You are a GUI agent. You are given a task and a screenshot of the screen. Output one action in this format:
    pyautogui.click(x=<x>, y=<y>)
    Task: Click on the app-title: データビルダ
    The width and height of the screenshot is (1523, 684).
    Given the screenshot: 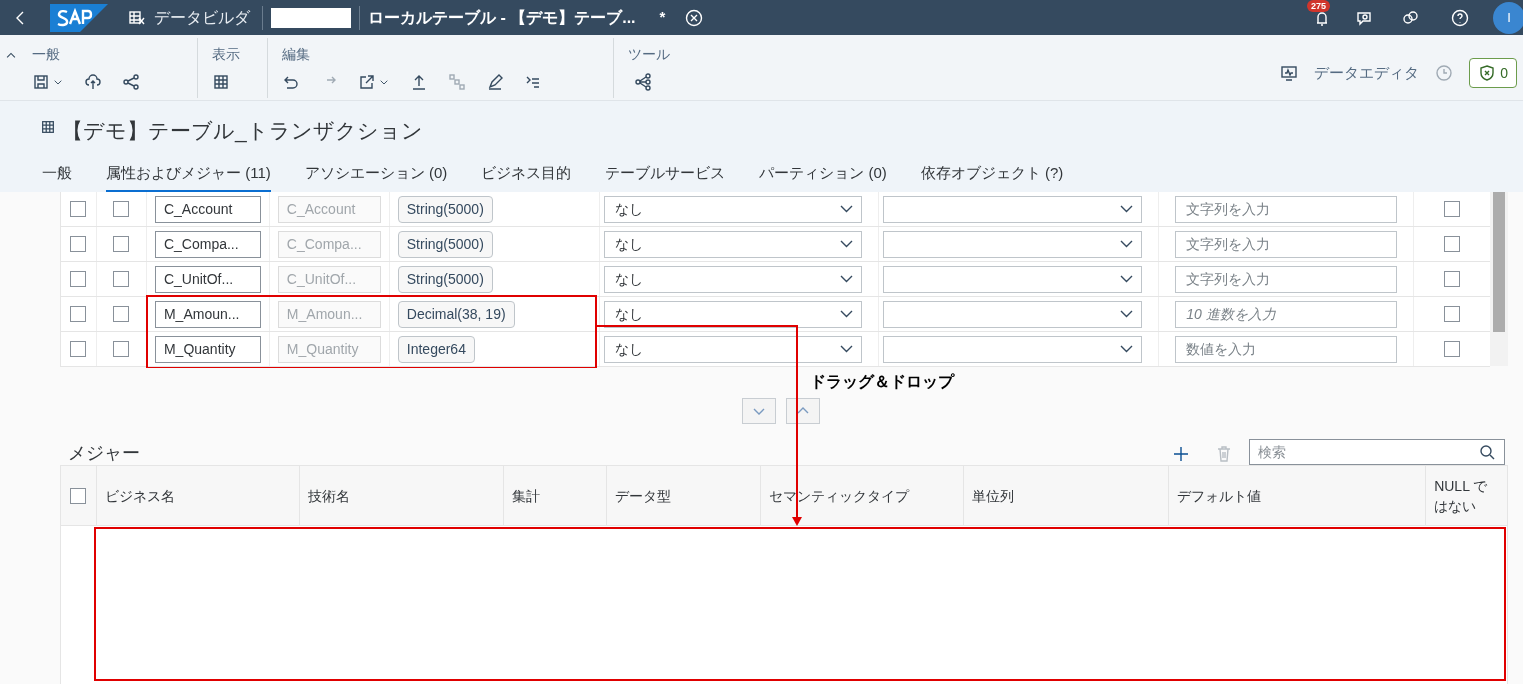 What is the action you would take?
    pyautogui.click(x=202, y=17)
    